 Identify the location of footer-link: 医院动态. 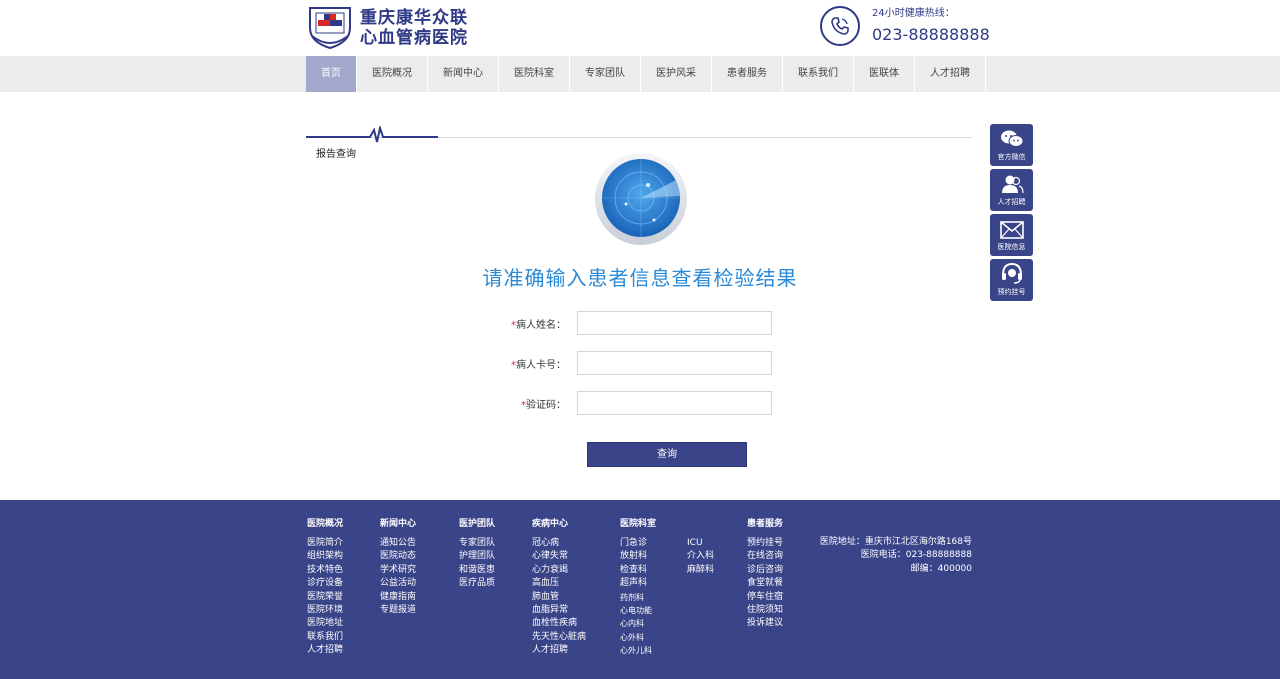
(398, 556).